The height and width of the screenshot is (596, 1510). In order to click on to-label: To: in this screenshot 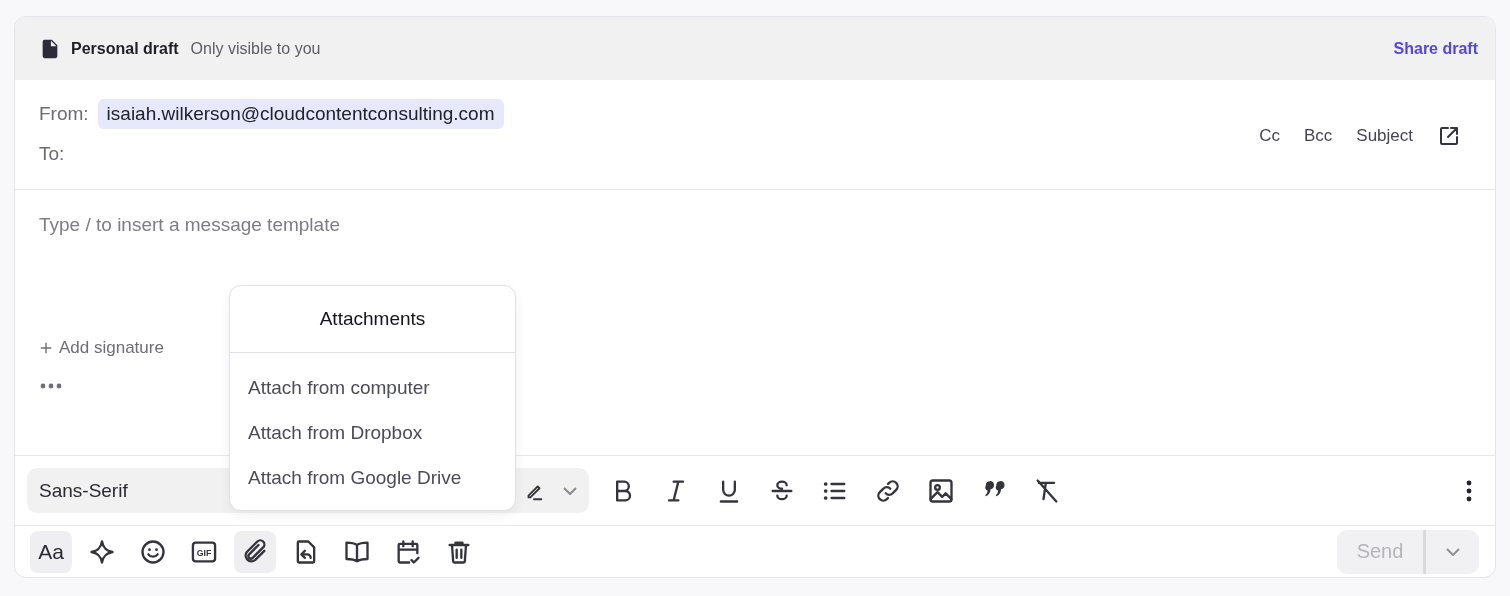, I will do `click(52, 154)`.